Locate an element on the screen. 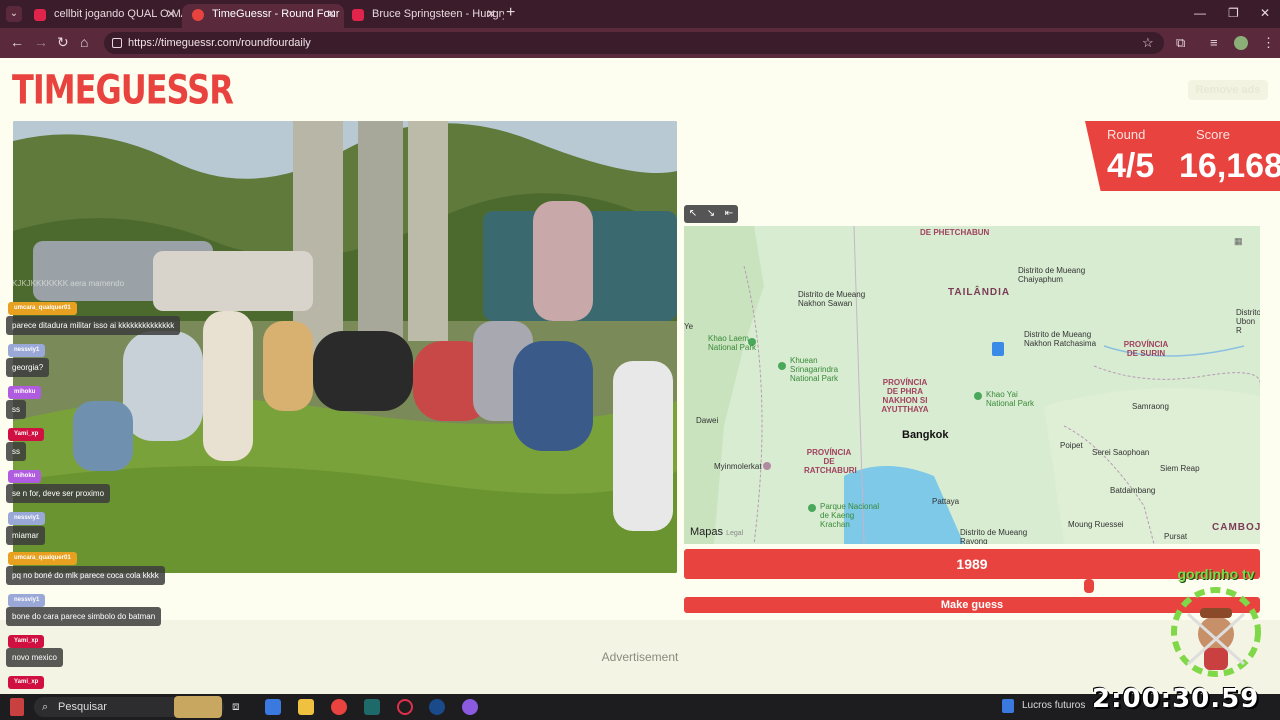  chat-message: se n for, deve ser proximo is located at coordinates (58, 493).